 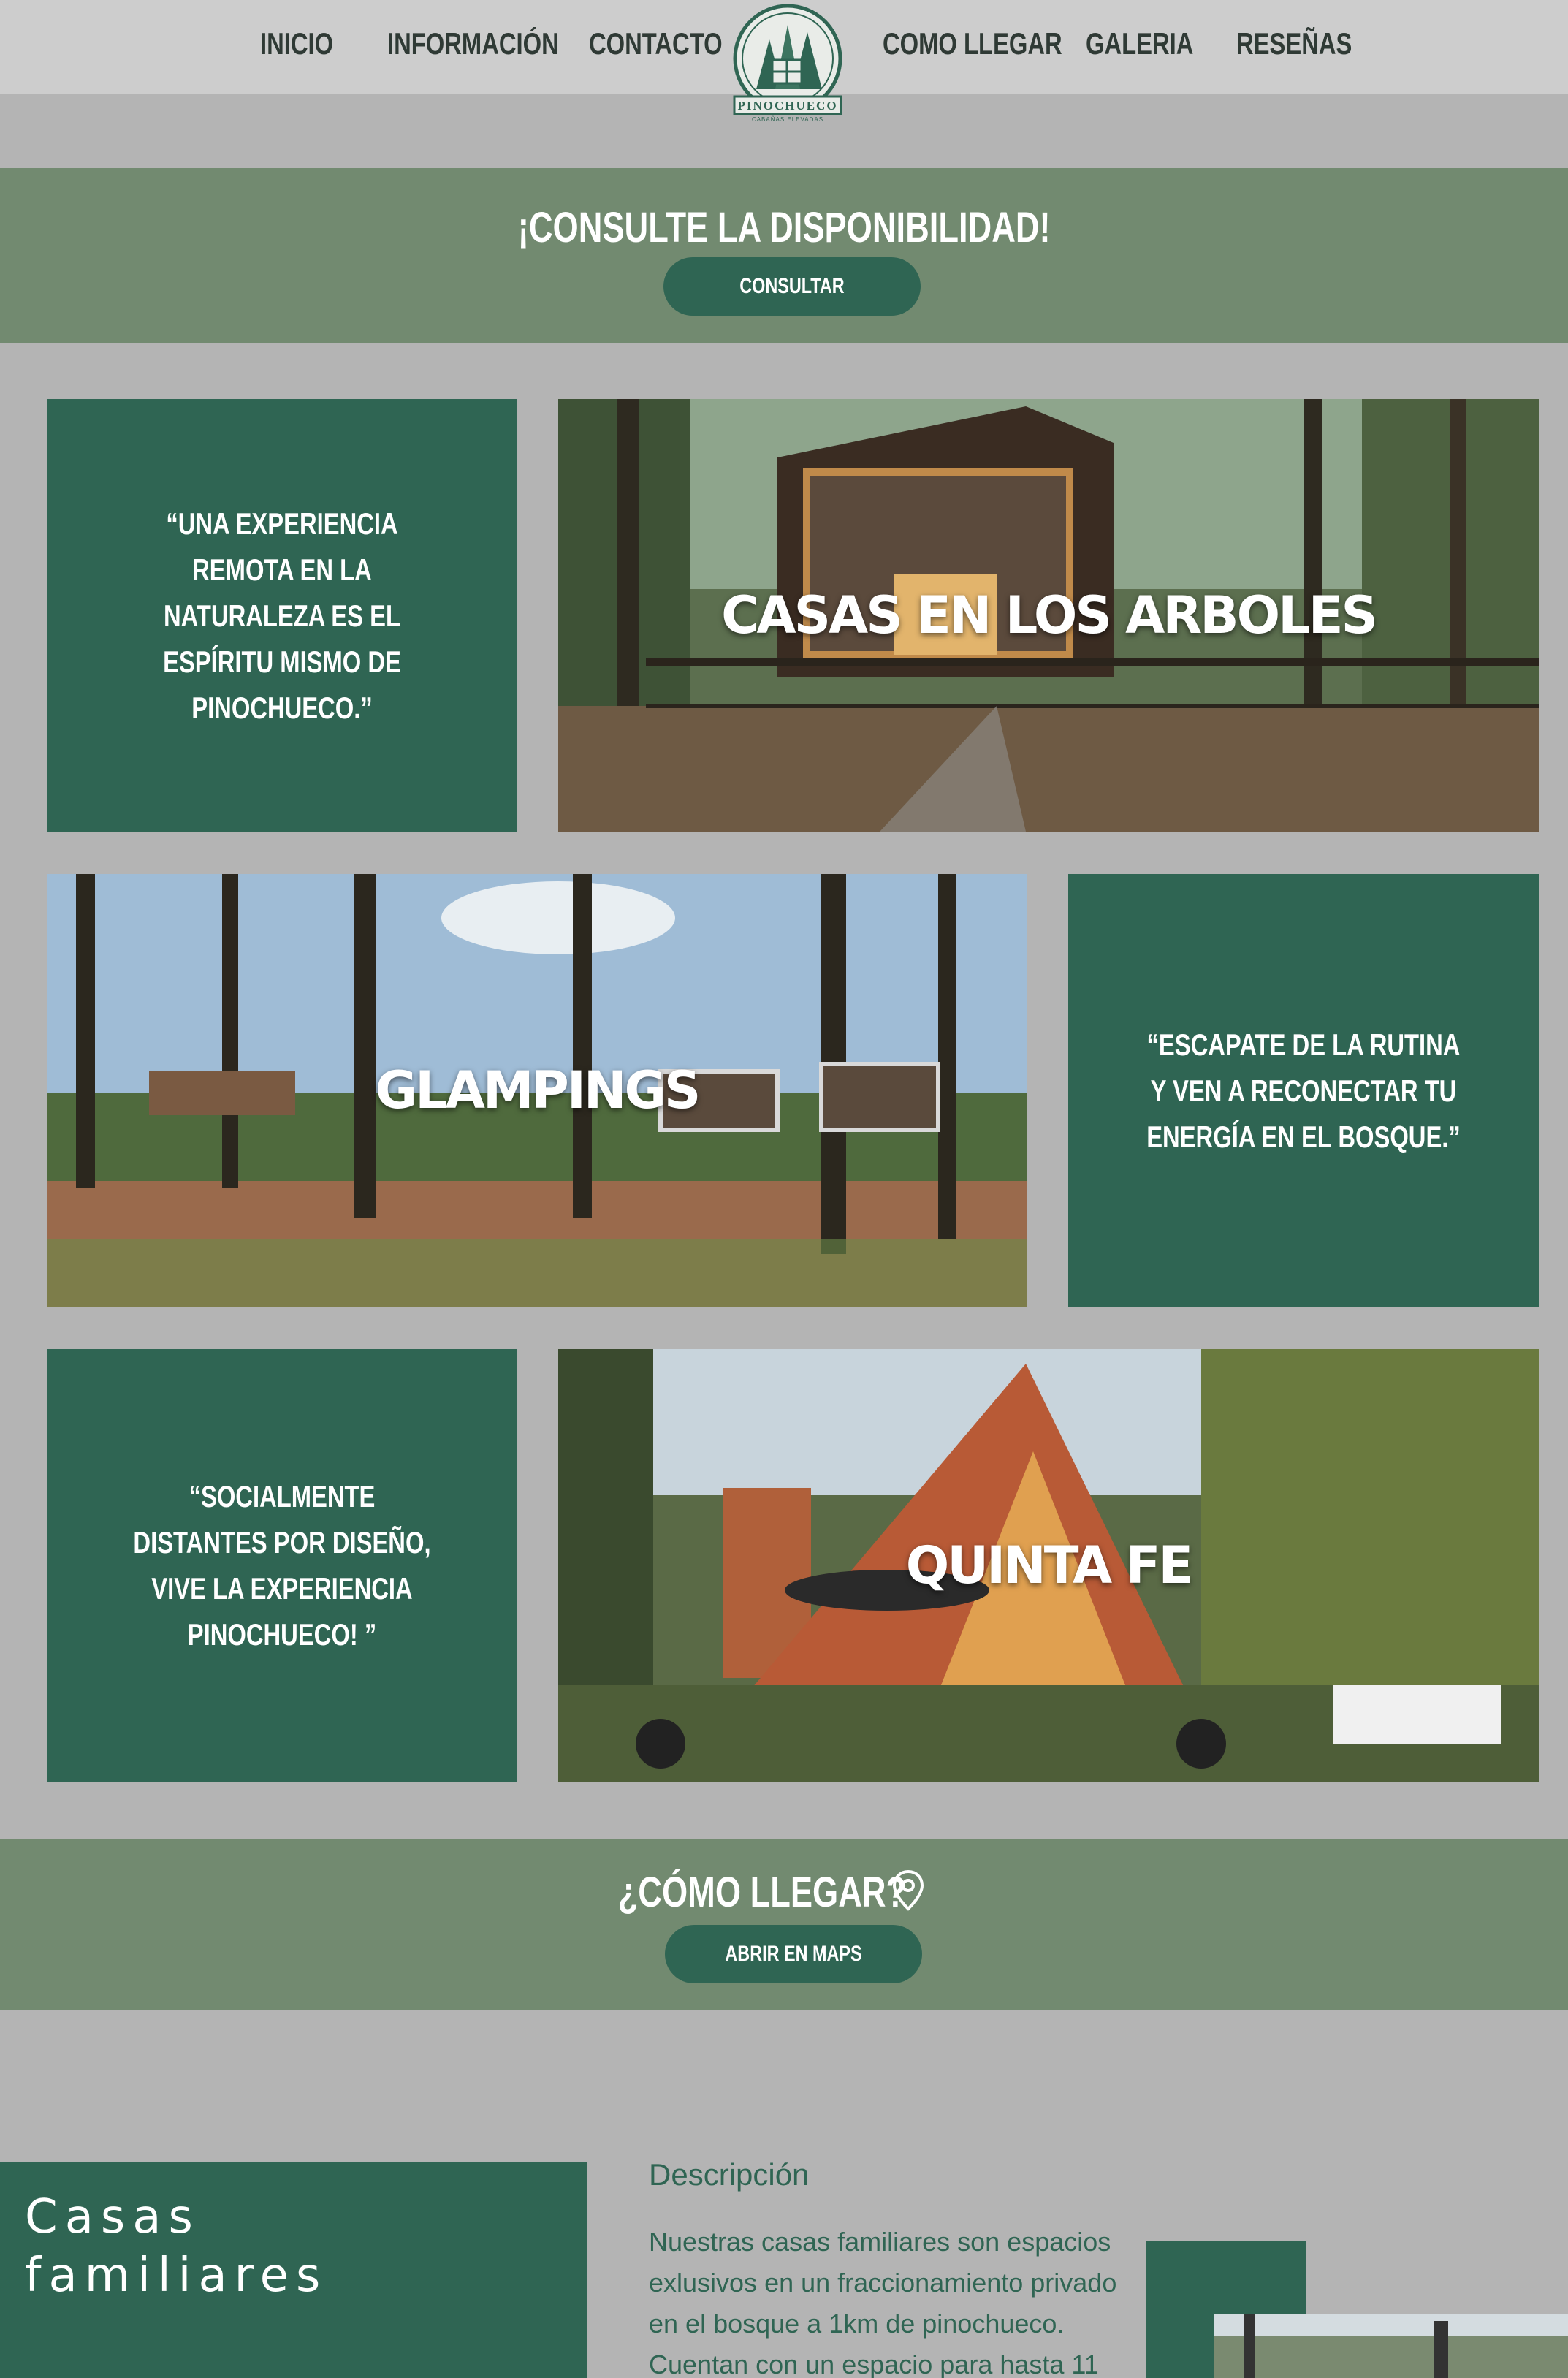 I want to click on quinta-fe-photo-card: QUINTA FE, so click(x=1048, y=1566).